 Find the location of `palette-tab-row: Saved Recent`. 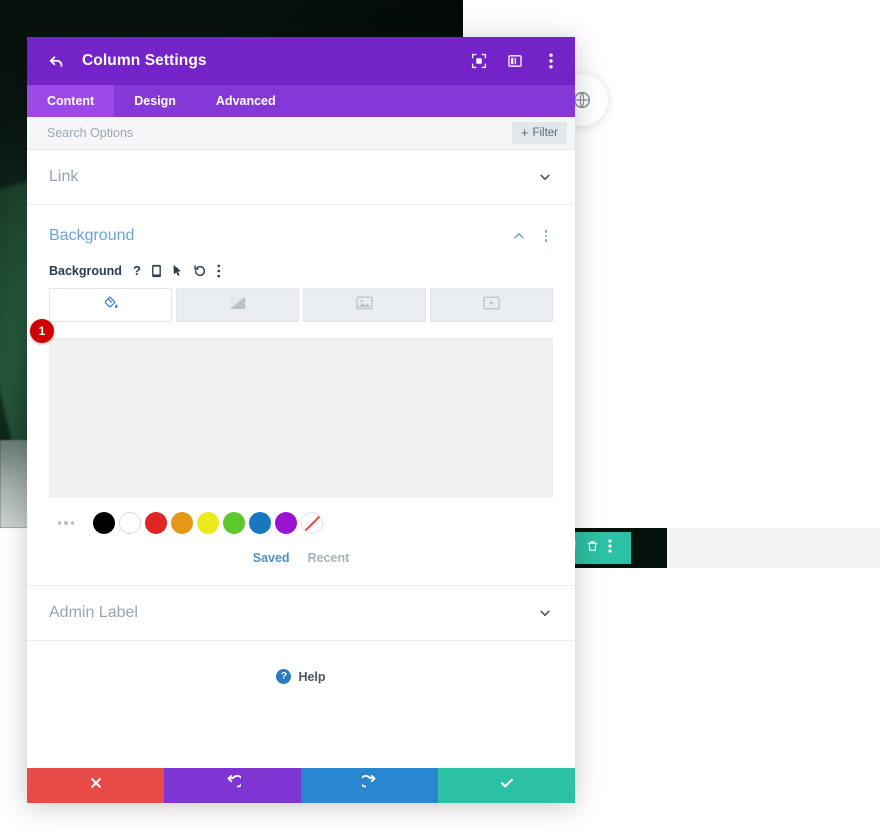

palette-tab-row: Saved Recent is located at coordinates (301, 558).